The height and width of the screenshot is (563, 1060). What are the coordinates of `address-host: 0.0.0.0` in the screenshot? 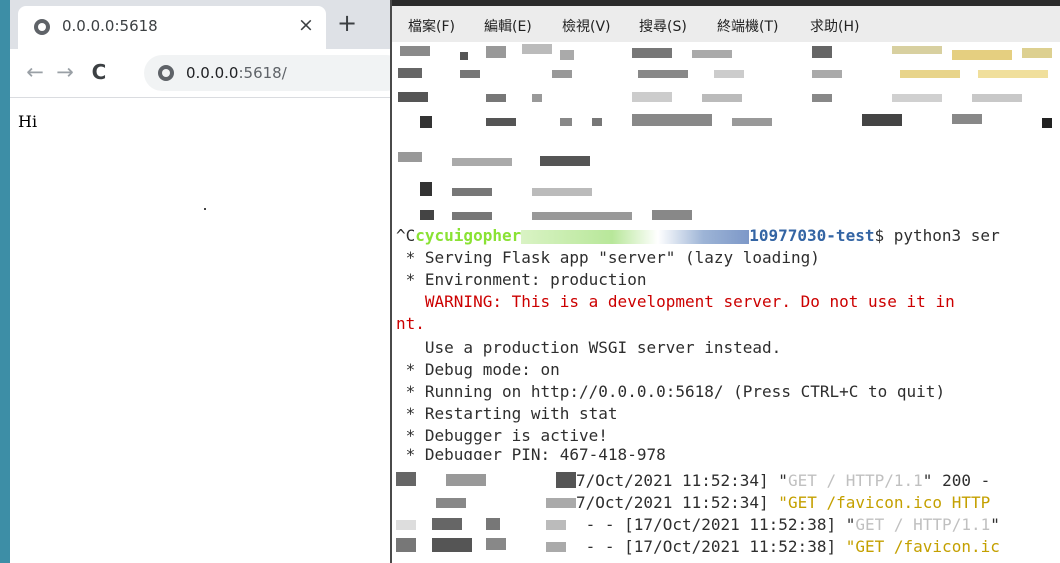 It's located at (212, 73).